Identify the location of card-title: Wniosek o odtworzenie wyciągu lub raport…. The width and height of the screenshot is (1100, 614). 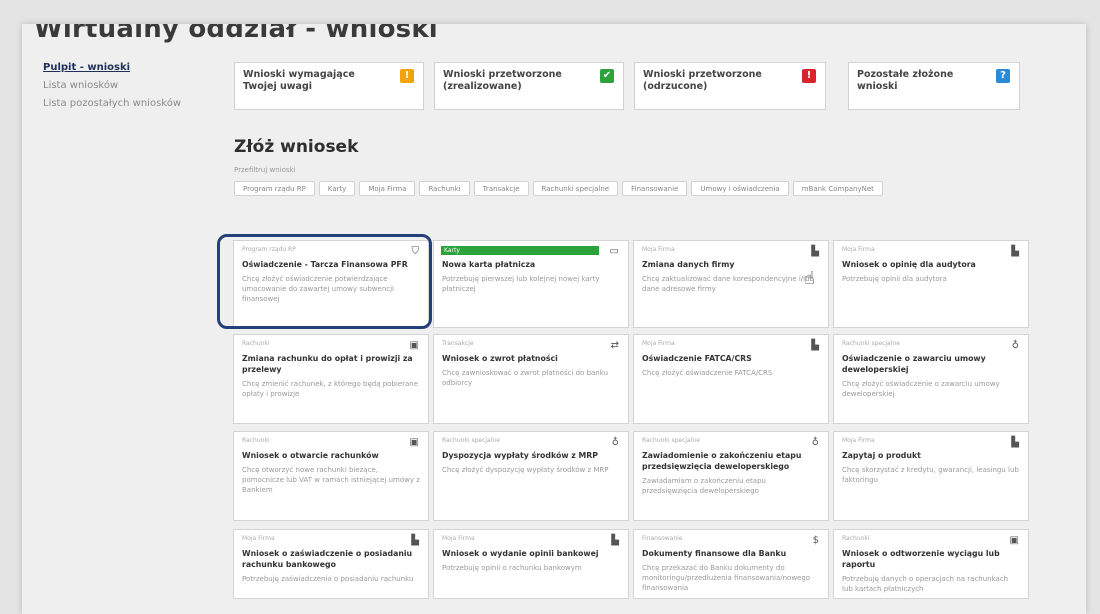
(921, 559).